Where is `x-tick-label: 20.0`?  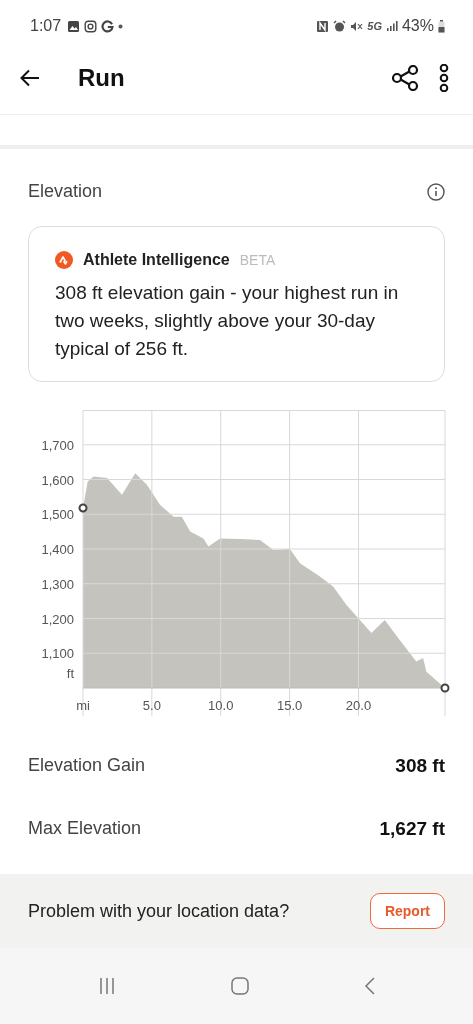
x-tick-label: 20.0 is located at coordinates (358, 705).